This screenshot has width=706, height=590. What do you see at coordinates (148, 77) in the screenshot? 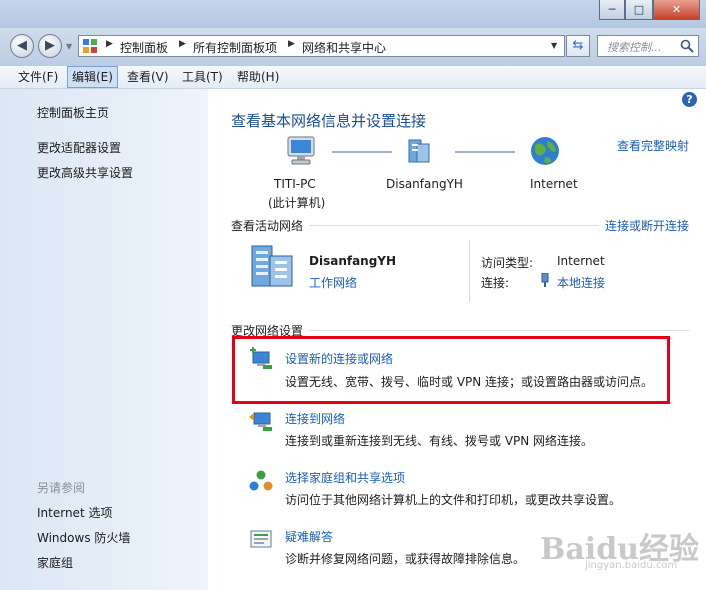
I see `menu-view: 查看(V)` at bounding box center [148, 77].